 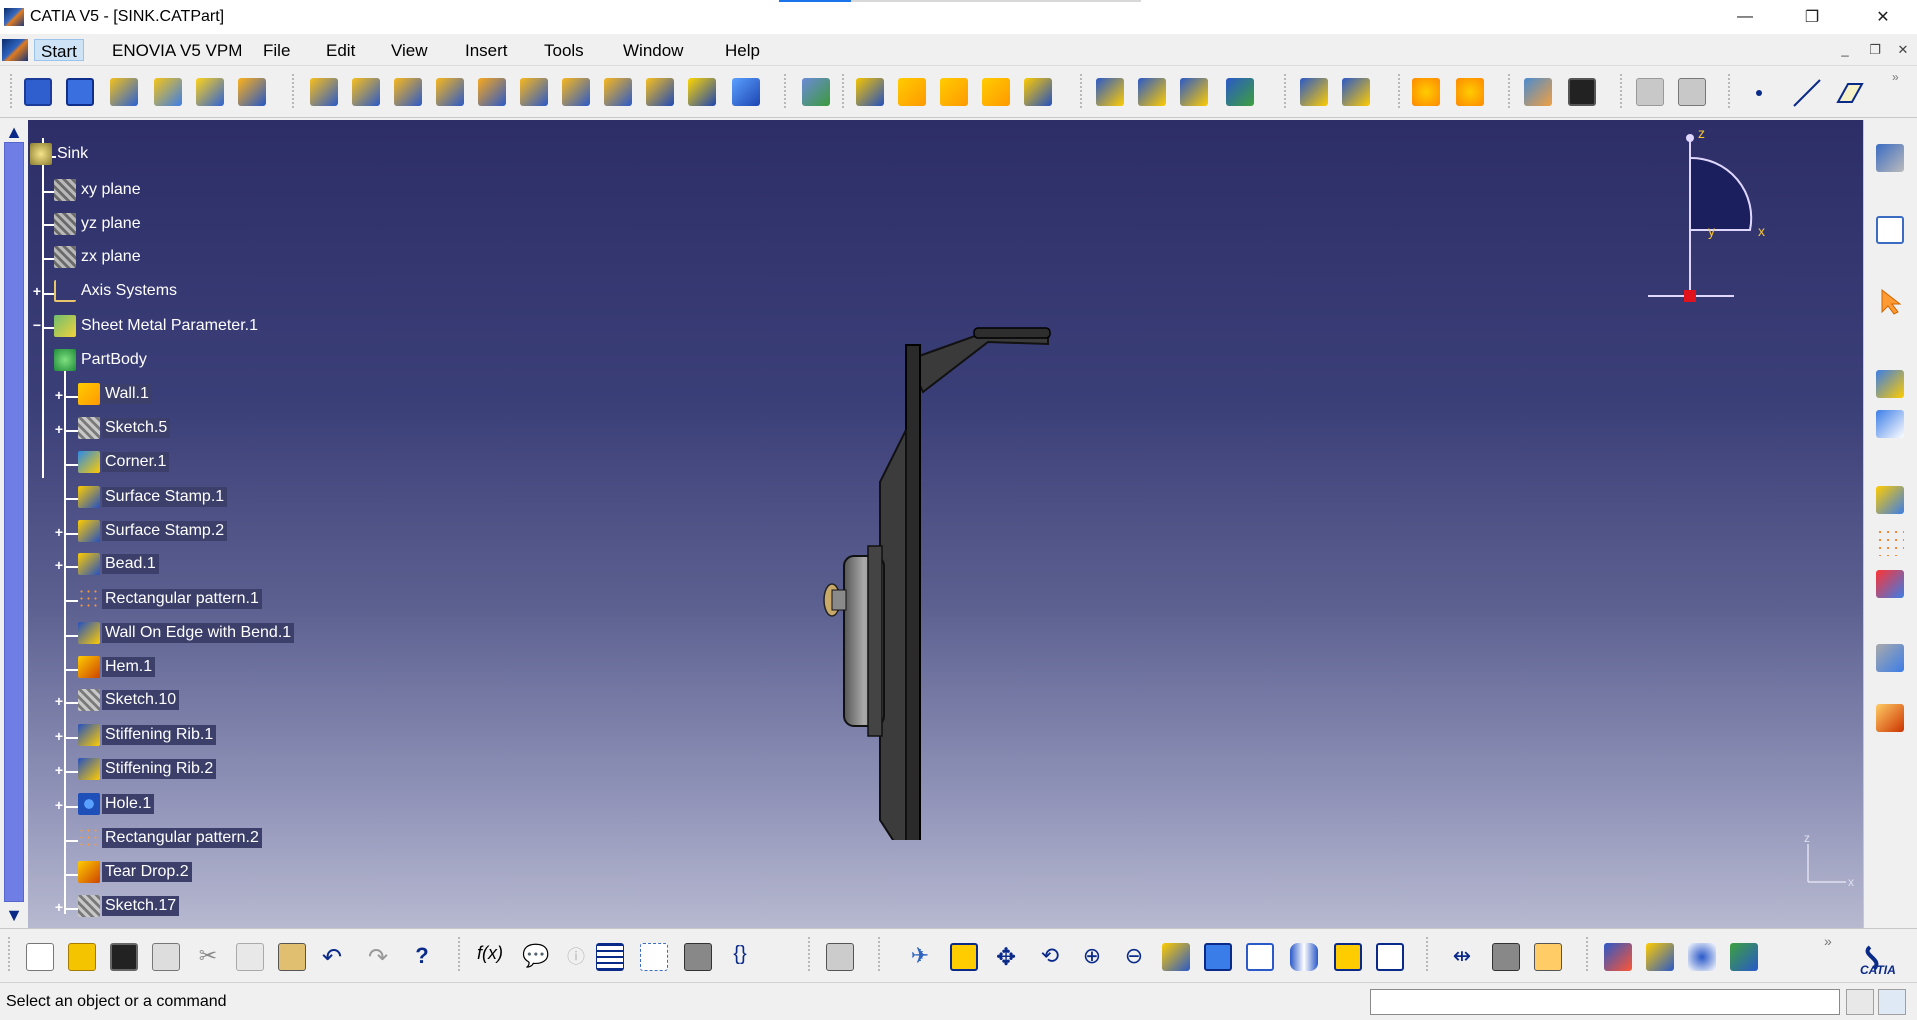 What do you see at coordinates (276, 50) in the screenshot?
I see `menu-file: File` at bounding box center [276, 50].